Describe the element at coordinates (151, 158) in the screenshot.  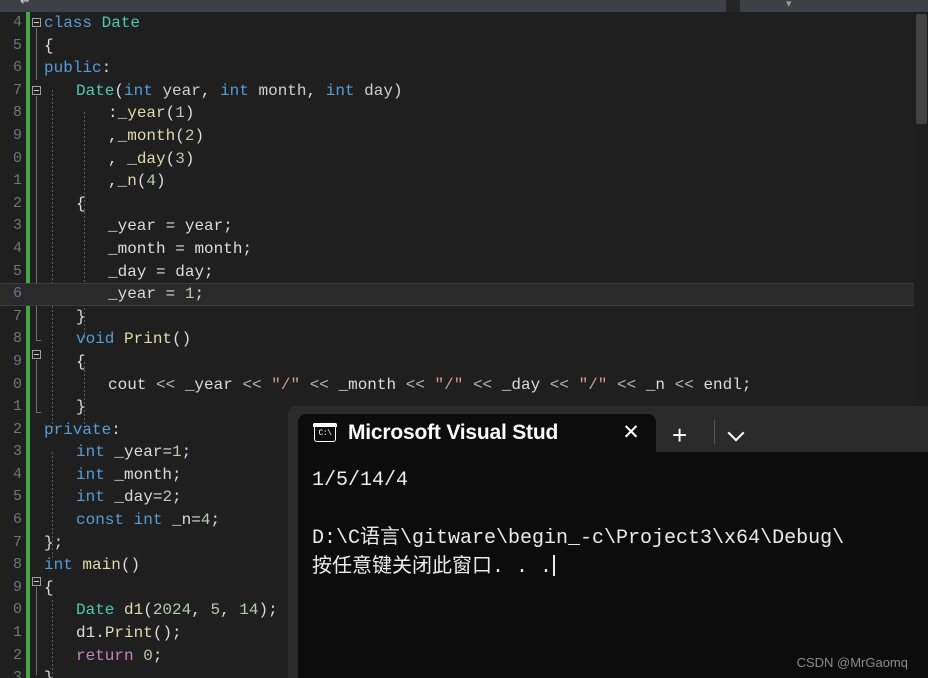
I see `code-line-text: , _day(3)` at that location.